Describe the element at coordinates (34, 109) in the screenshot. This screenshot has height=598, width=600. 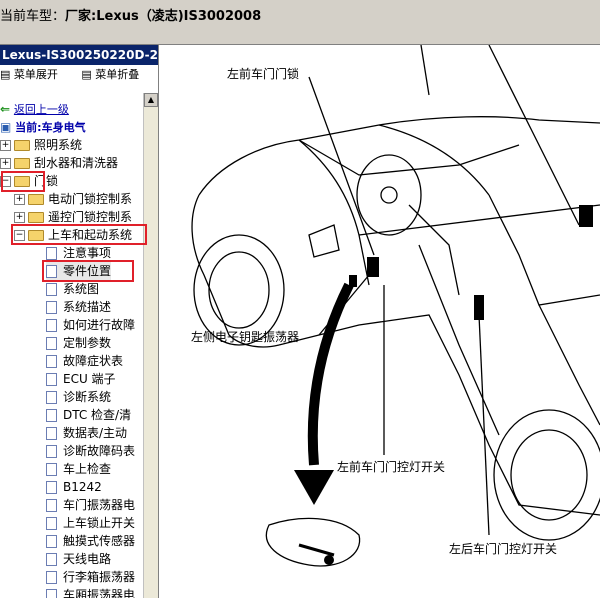
I see `back-link: ⇐ 返回上一级` at that location.